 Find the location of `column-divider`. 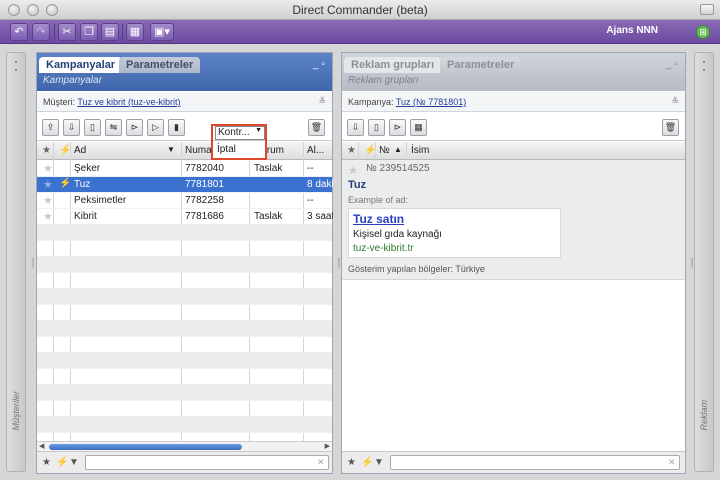

column-divider is located at coordinates (406, 151).